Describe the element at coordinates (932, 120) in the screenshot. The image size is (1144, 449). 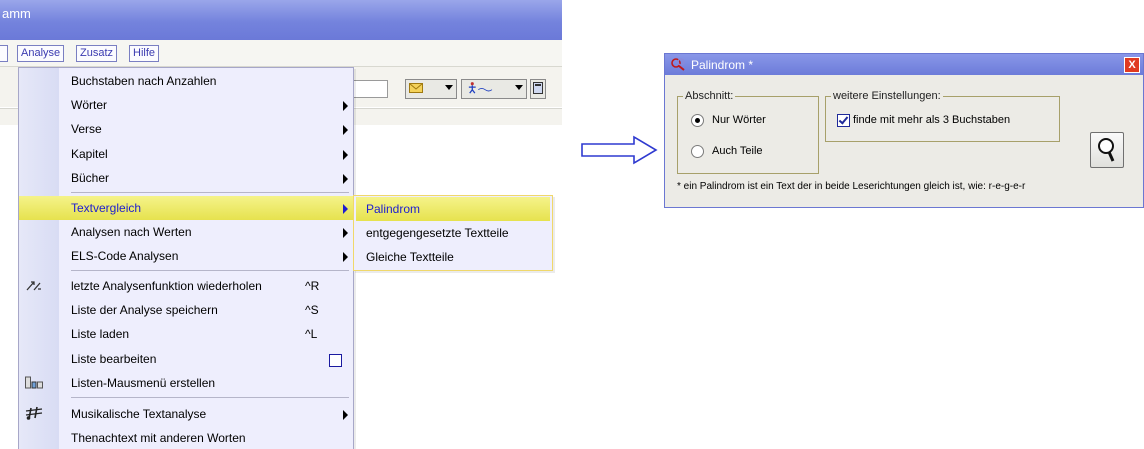
I see `checkbox-label: finde mit mehr als 3 Buchstaben` at that location.